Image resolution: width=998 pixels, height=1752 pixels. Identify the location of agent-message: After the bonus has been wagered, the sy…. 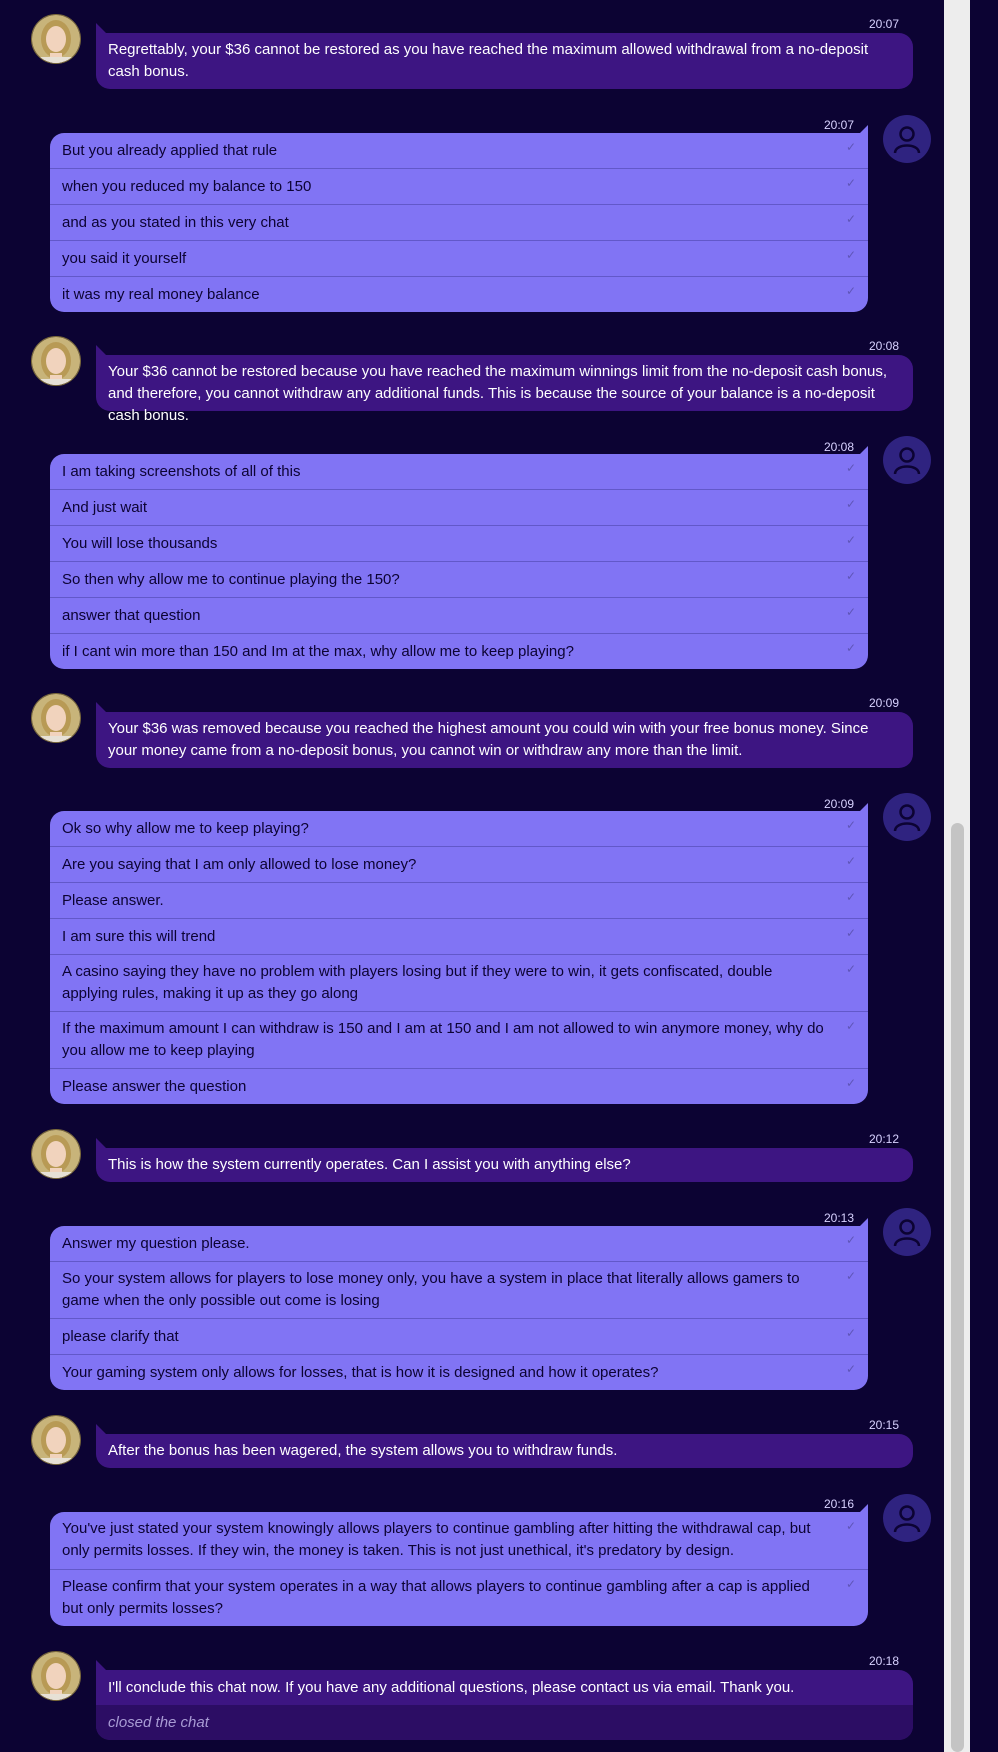
(504, 1446).